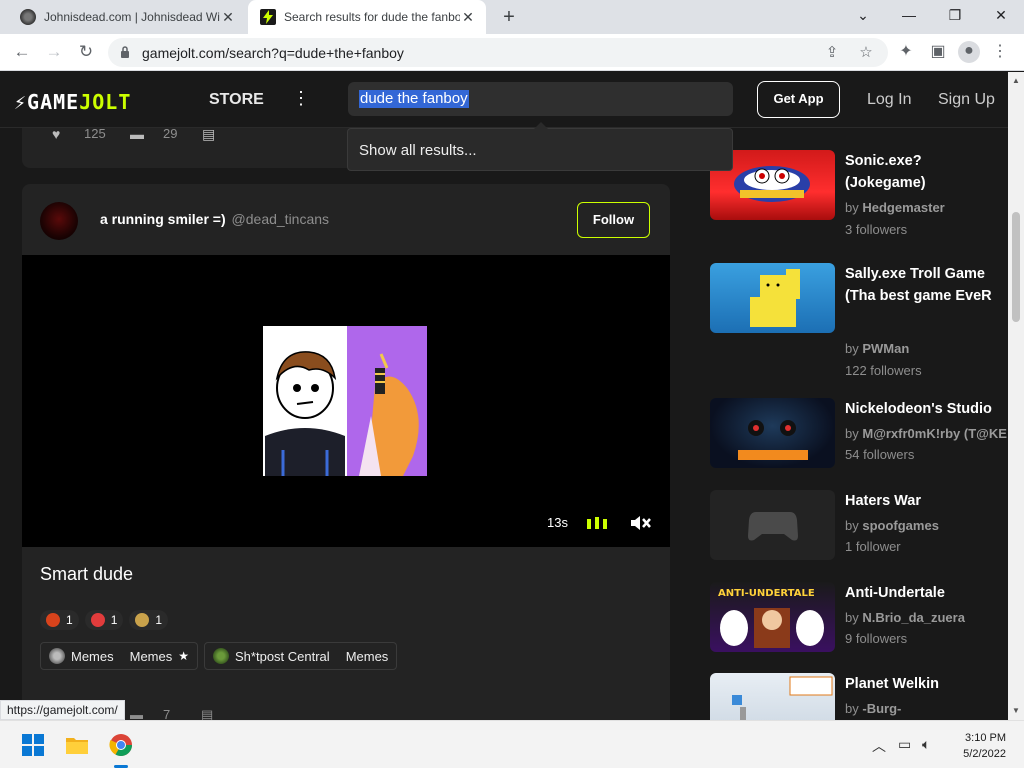 This screenshot has width=1024, height=768. Describe the element at coordinates (925, 684) in the screenshot. I see `game-title: Planet Welkin` at that location.